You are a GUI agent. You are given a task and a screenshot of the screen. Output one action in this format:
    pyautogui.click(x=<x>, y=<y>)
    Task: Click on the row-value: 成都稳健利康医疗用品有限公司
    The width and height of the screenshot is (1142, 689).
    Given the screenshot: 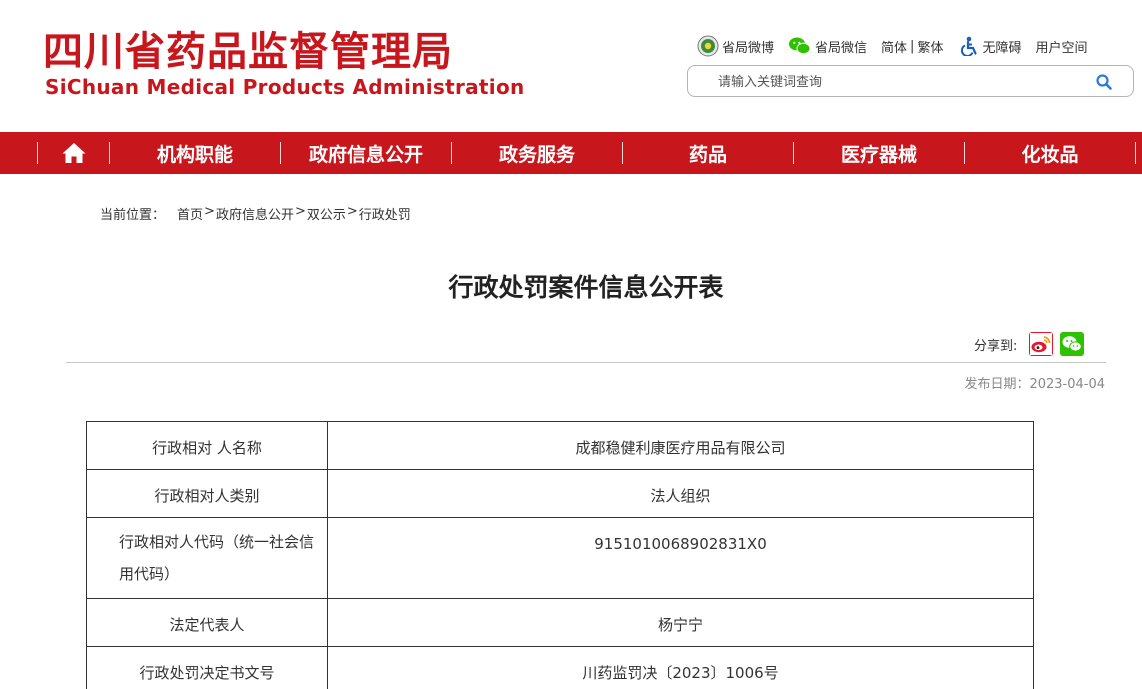 What is the action you would take?
    pyautogui.click(x=680, y=445)
    